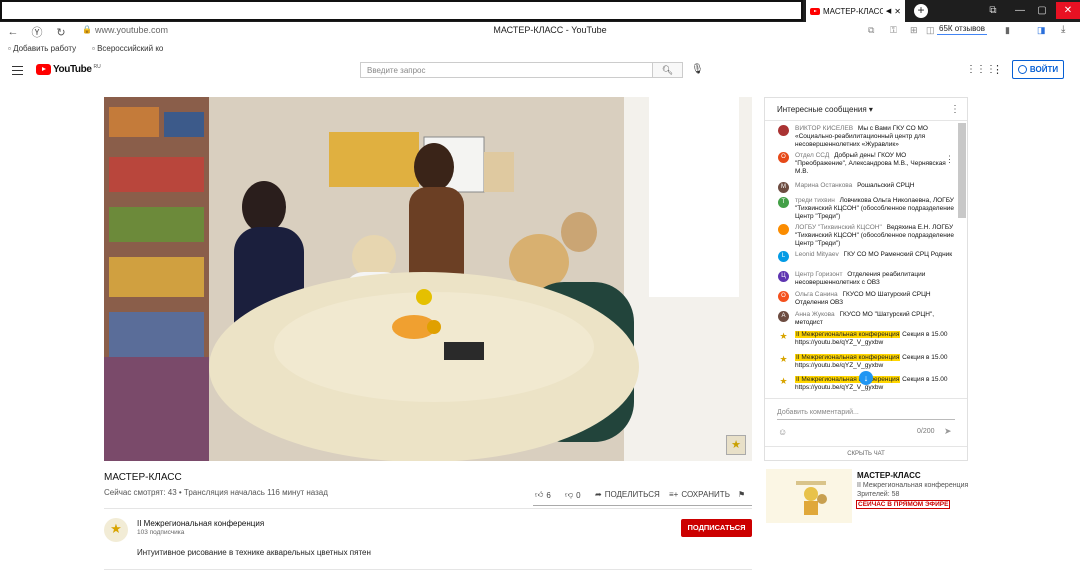 The width and height of the screenshot is (1080, 575). What do you see at coordinates (993, 10) in the screenshot?
I see `restore-icon: ⧉` at bounding box center [993, 10].